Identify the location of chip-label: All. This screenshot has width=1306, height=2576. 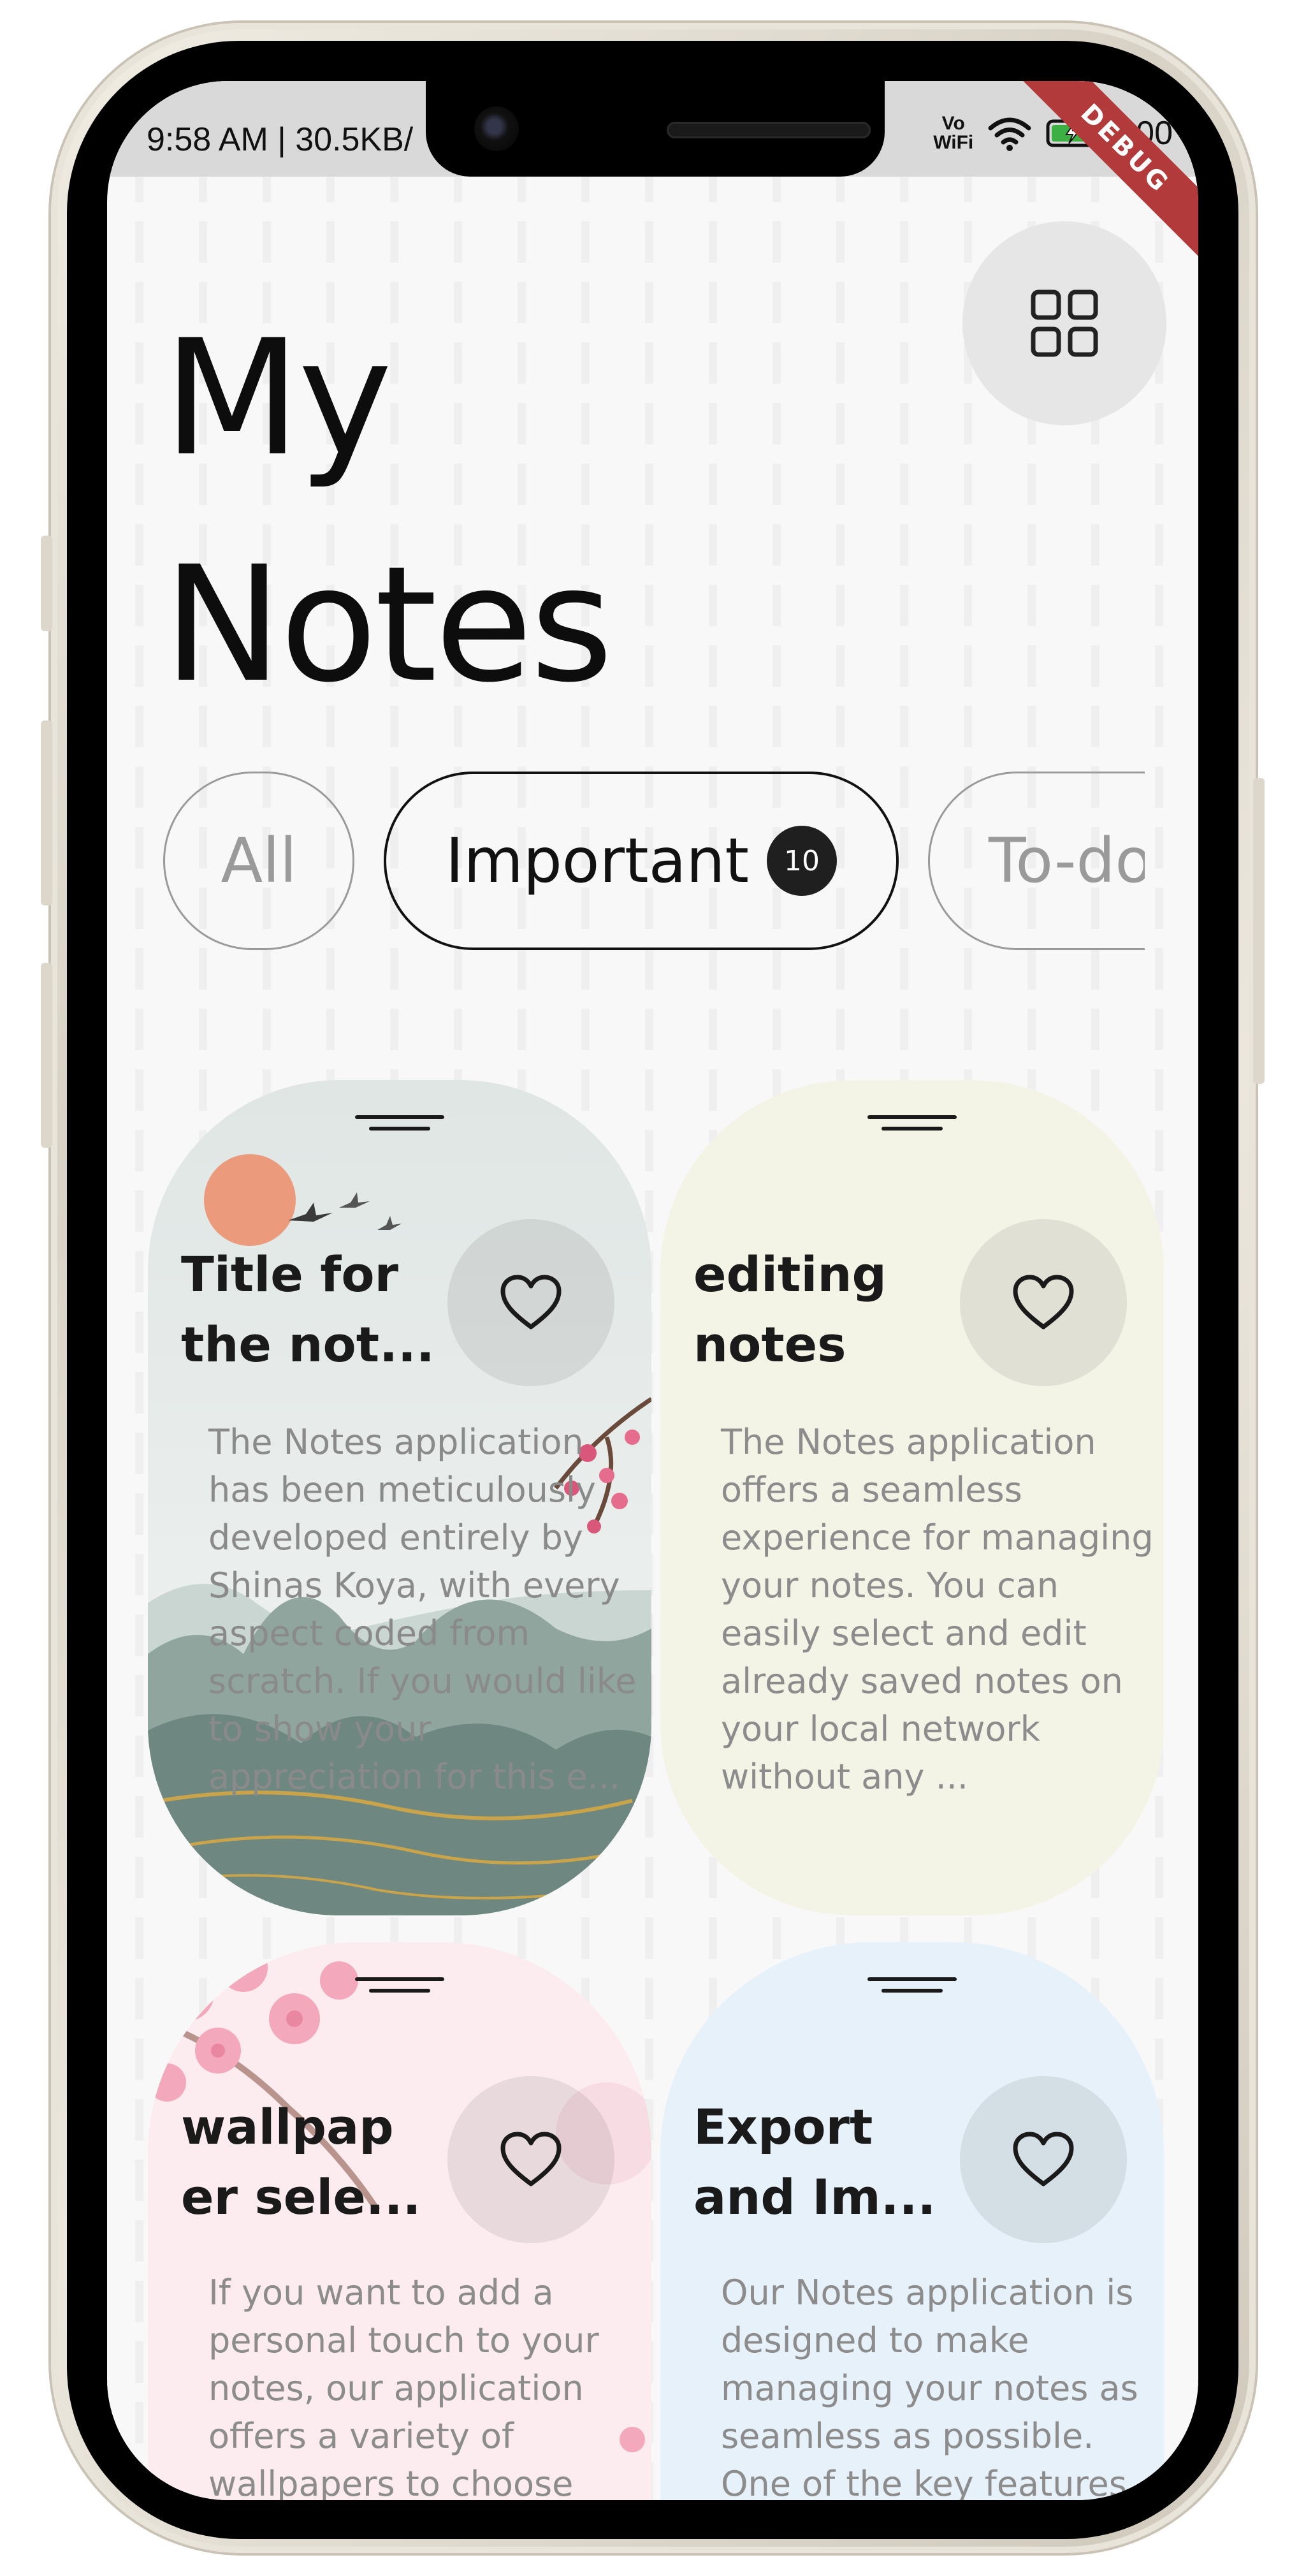
(259, 861).